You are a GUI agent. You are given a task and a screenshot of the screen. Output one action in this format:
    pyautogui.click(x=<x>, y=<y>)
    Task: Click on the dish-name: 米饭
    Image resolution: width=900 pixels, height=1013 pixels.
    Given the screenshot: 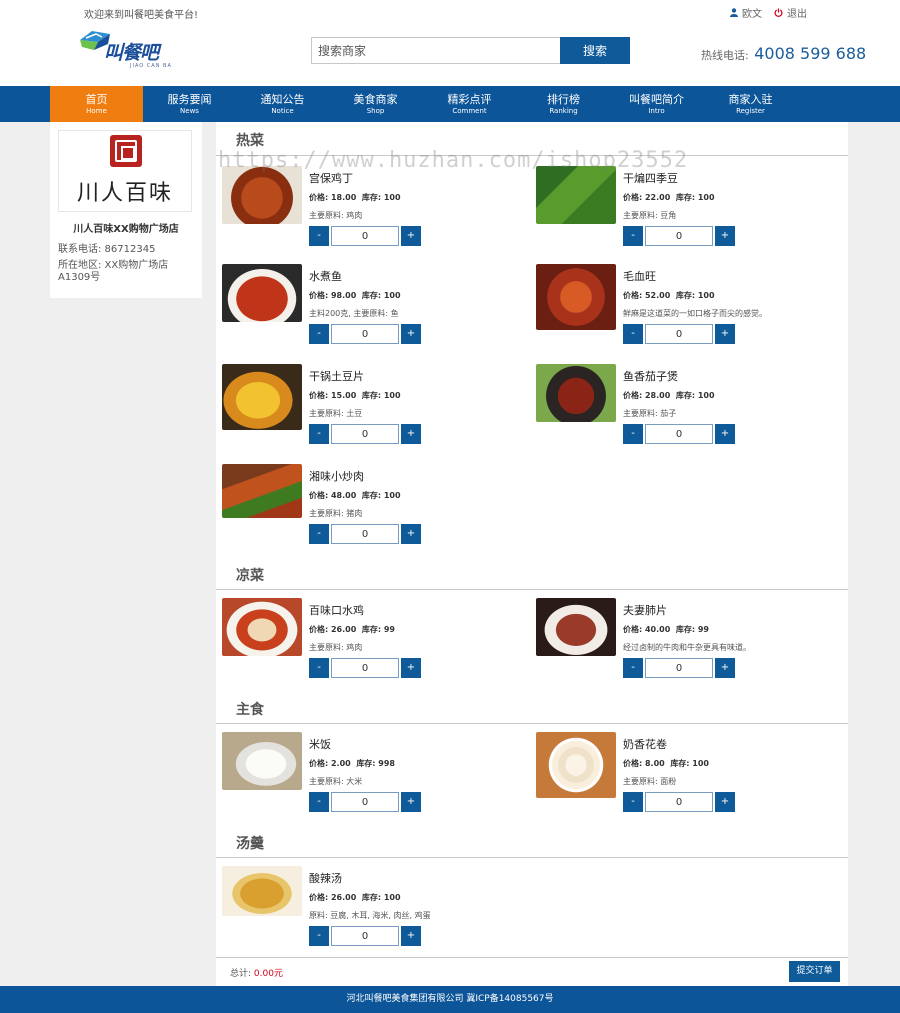 What is the action you would take?
    pyautogui.click(x=320, y=744)
    